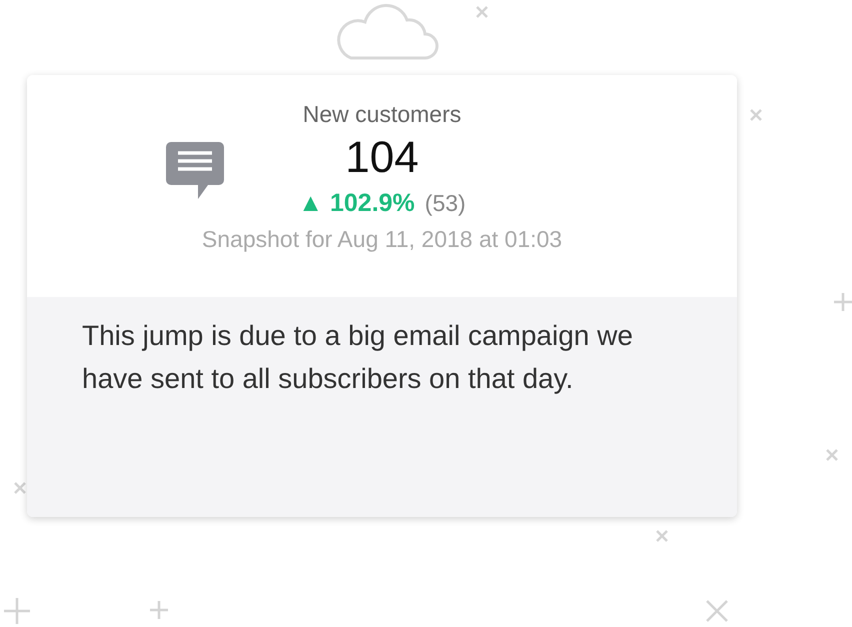  Describe the element at coordinates (382, 114) in the screenshot. I see `metric-title: New customers` at that location.